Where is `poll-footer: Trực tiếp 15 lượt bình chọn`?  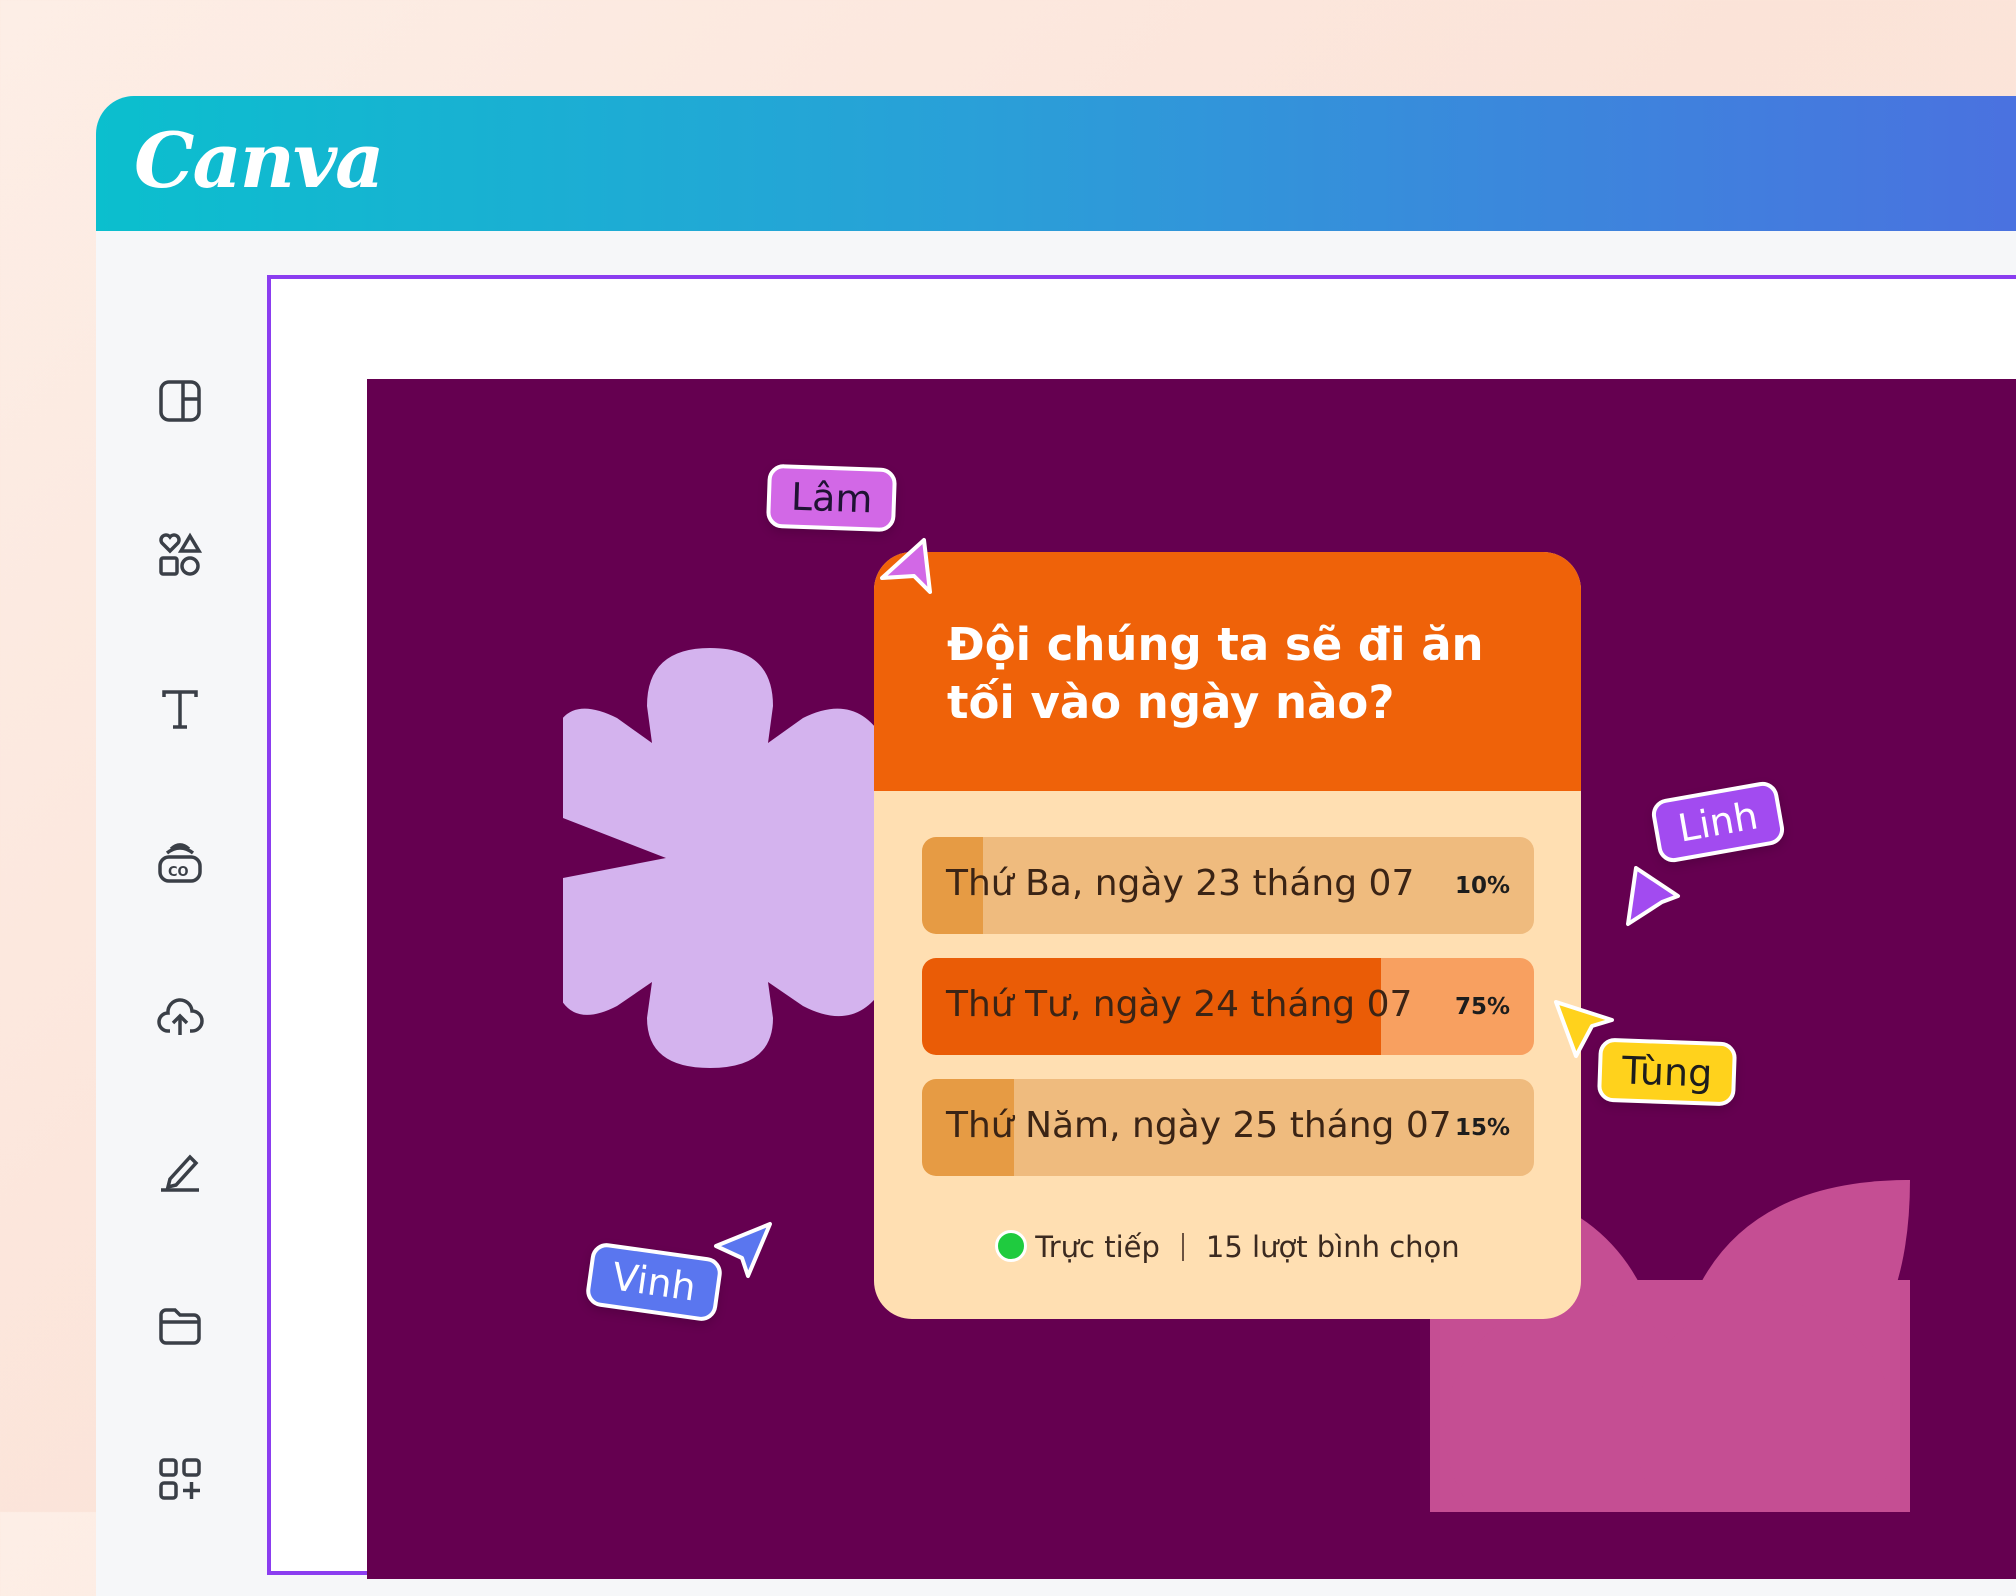 poll-footer: Trực tiếp 15 lượt bình chọn is located at coordinates (1227, 1247).